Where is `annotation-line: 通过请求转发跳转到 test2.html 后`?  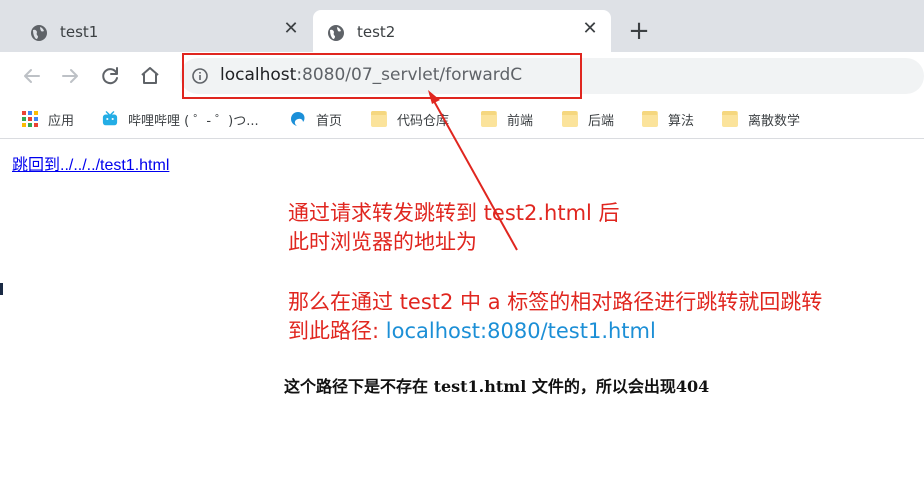 annotation-line: 通过请求转发跳转到 test2.html 后 is located at coordinates (454, 213).